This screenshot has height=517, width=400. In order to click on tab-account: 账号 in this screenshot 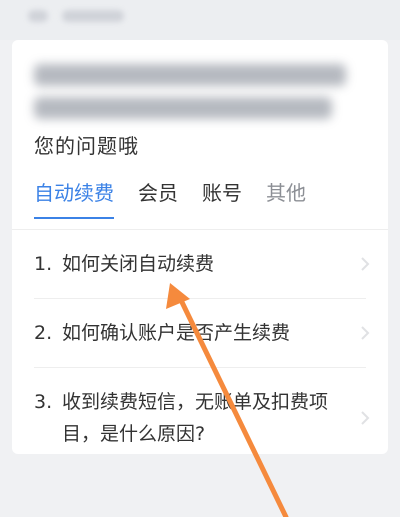, I will do `click(222, 193)`.